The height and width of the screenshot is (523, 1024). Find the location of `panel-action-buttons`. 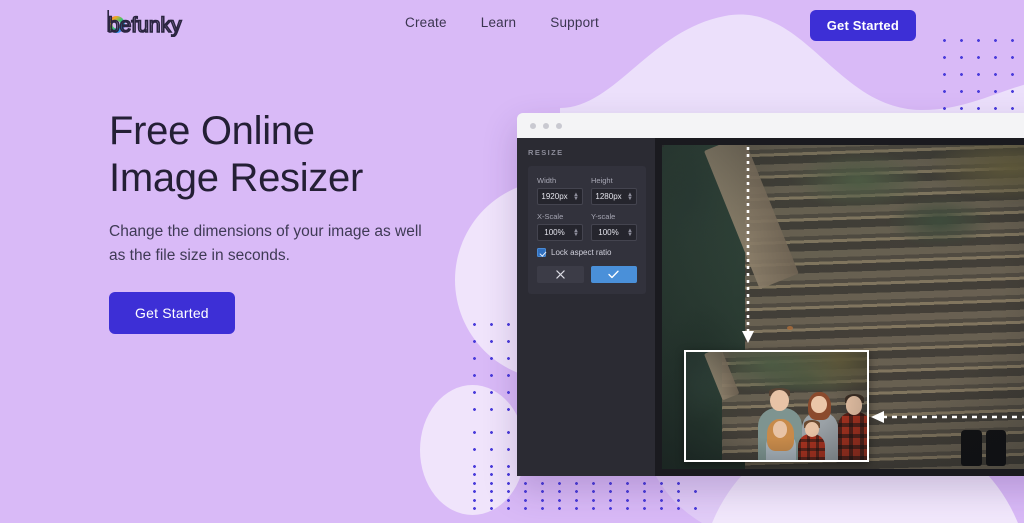

panel-action-buttons is located at coordinates (587, 274).